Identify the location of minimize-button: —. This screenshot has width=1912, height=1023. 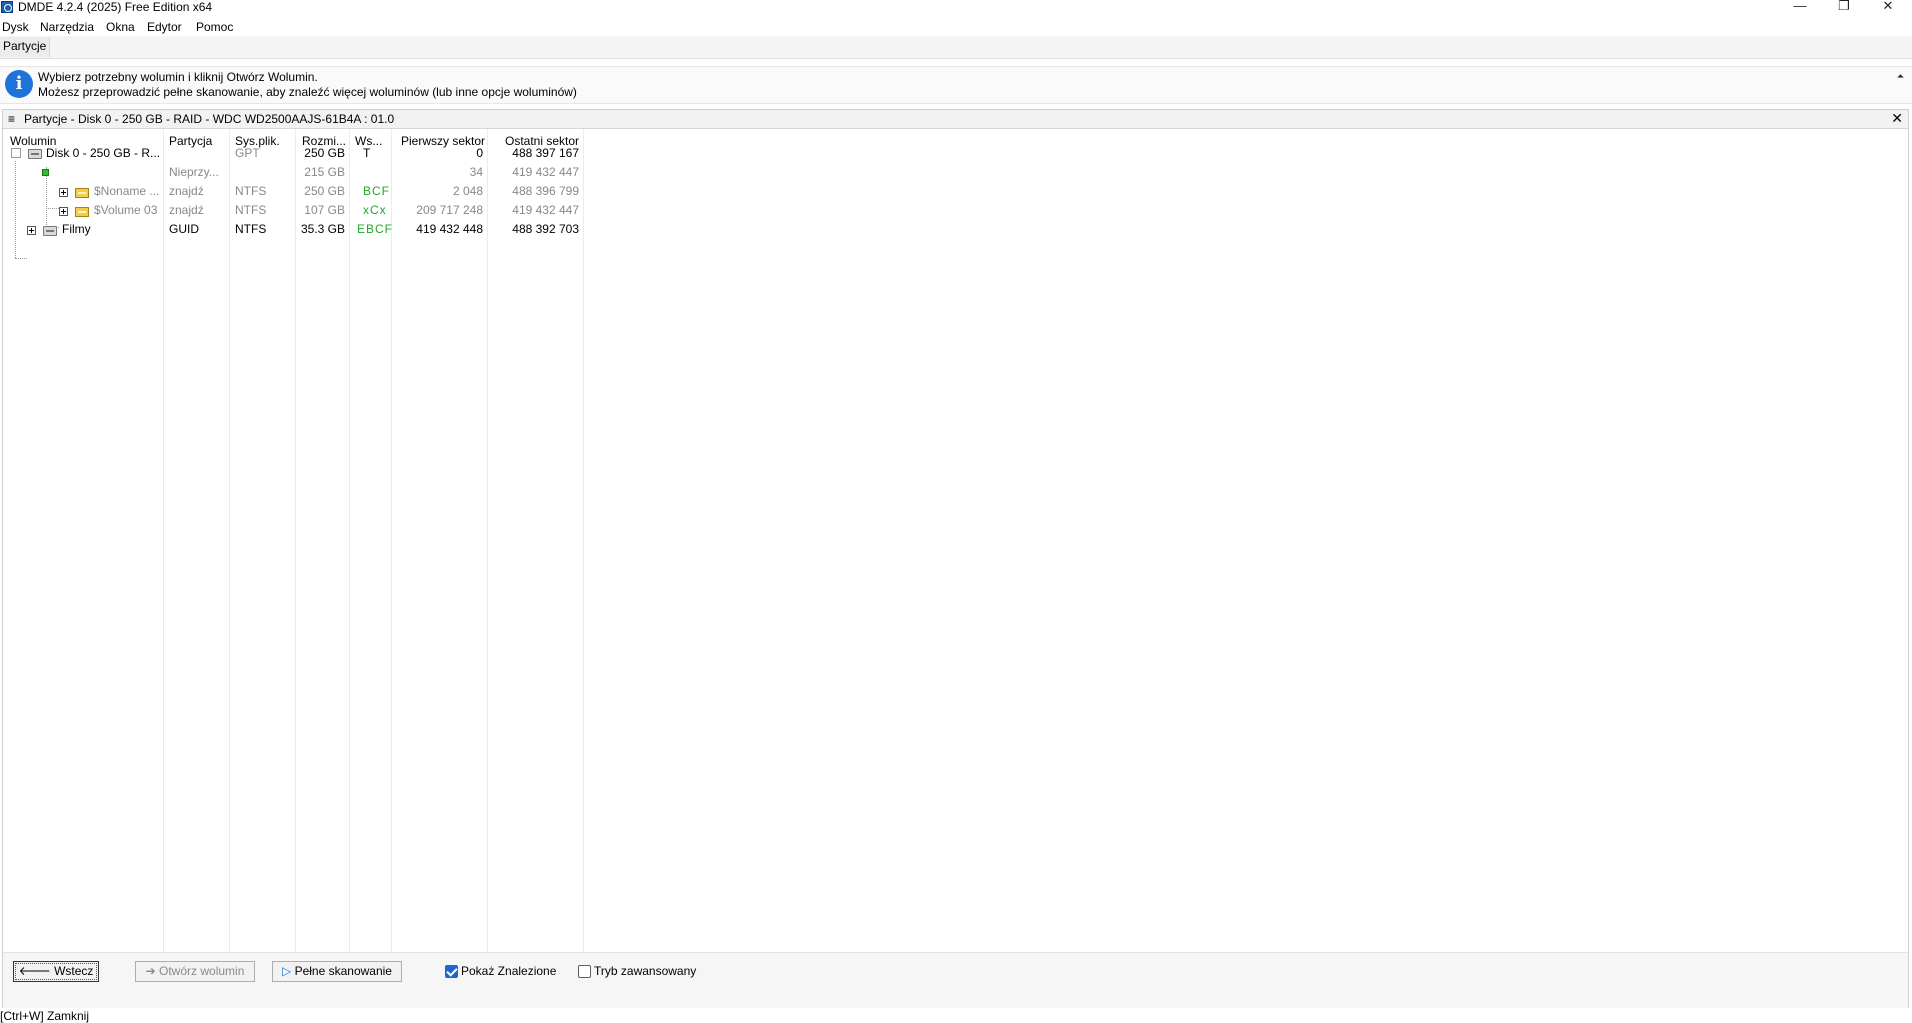
(1800, 7).